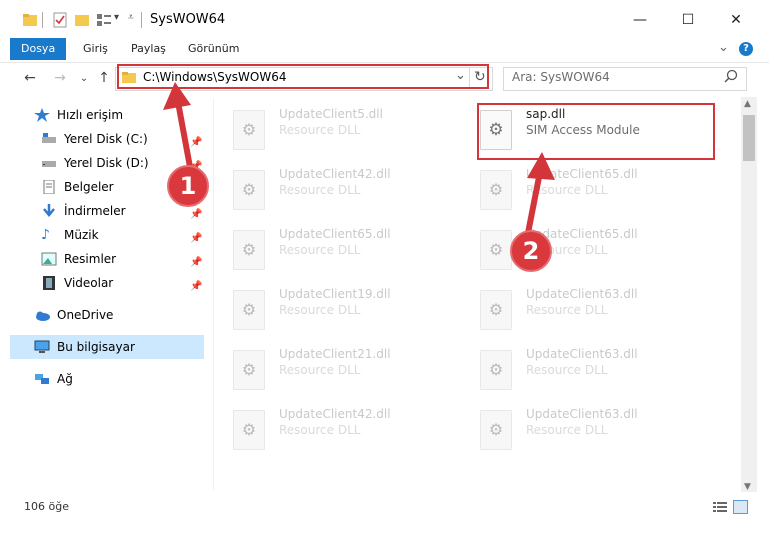 This screenshot has width=769, height=536. I want to click on annotation-arrows, so click(359, 158).